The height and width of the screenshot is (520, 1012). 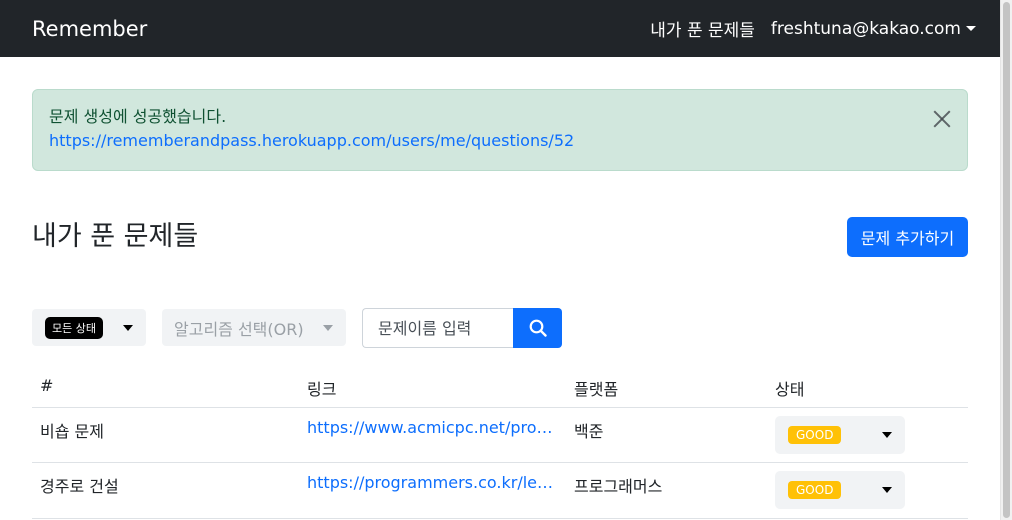 I want to click on algorithm-select: 알고리즘 선택(OR), so click(x=254, y=327).